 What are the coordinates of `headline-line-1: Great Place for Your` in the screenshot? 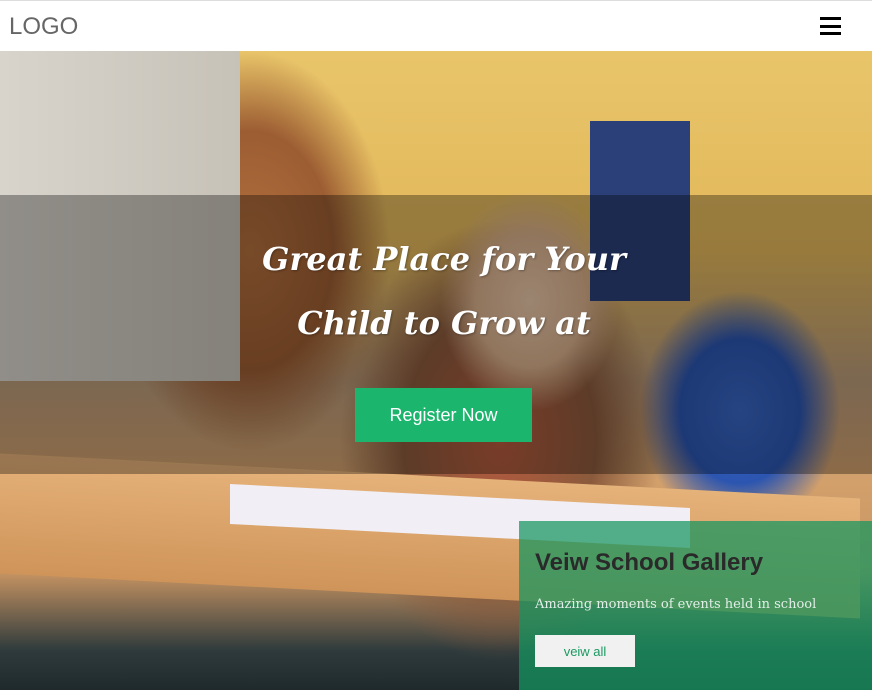 It's located at (444, 259).